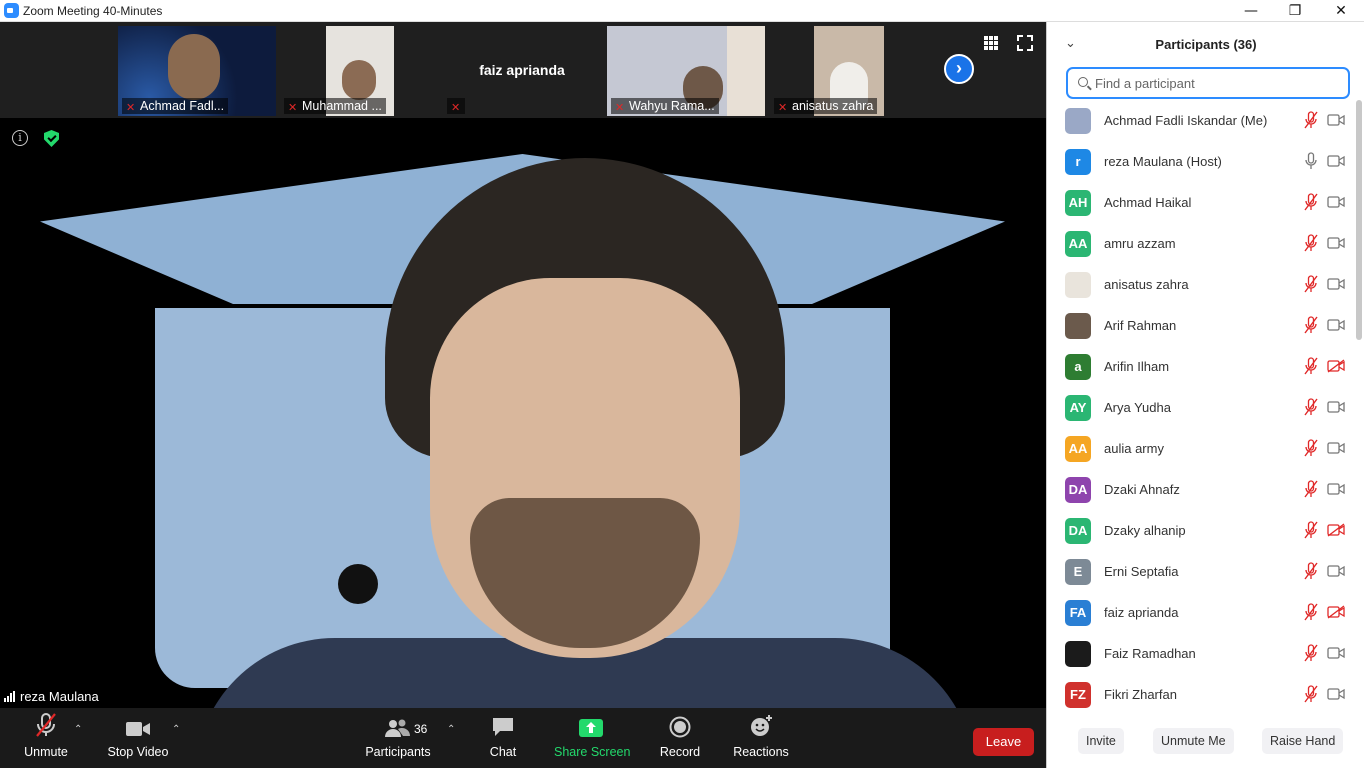 The image size is (1364, 768). I want to click on thumbnail-display-name: faiz aprianda, so click(522, 70).